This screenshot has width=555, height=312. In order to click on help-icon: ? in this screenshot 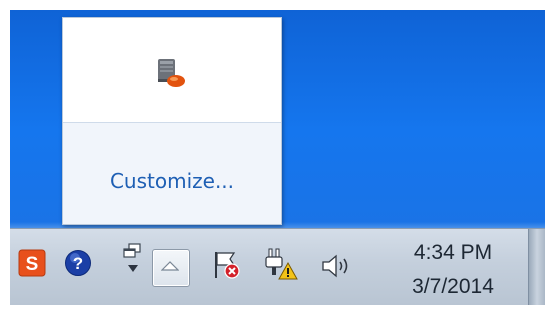, I will do `click(78, 263)`.